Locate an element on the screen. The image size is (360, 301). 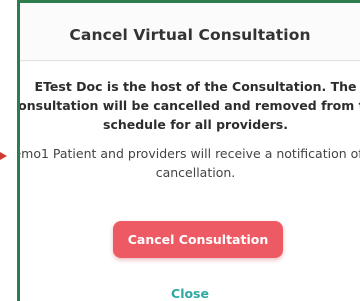
close-button: Close is located at coordinates (190, 293).